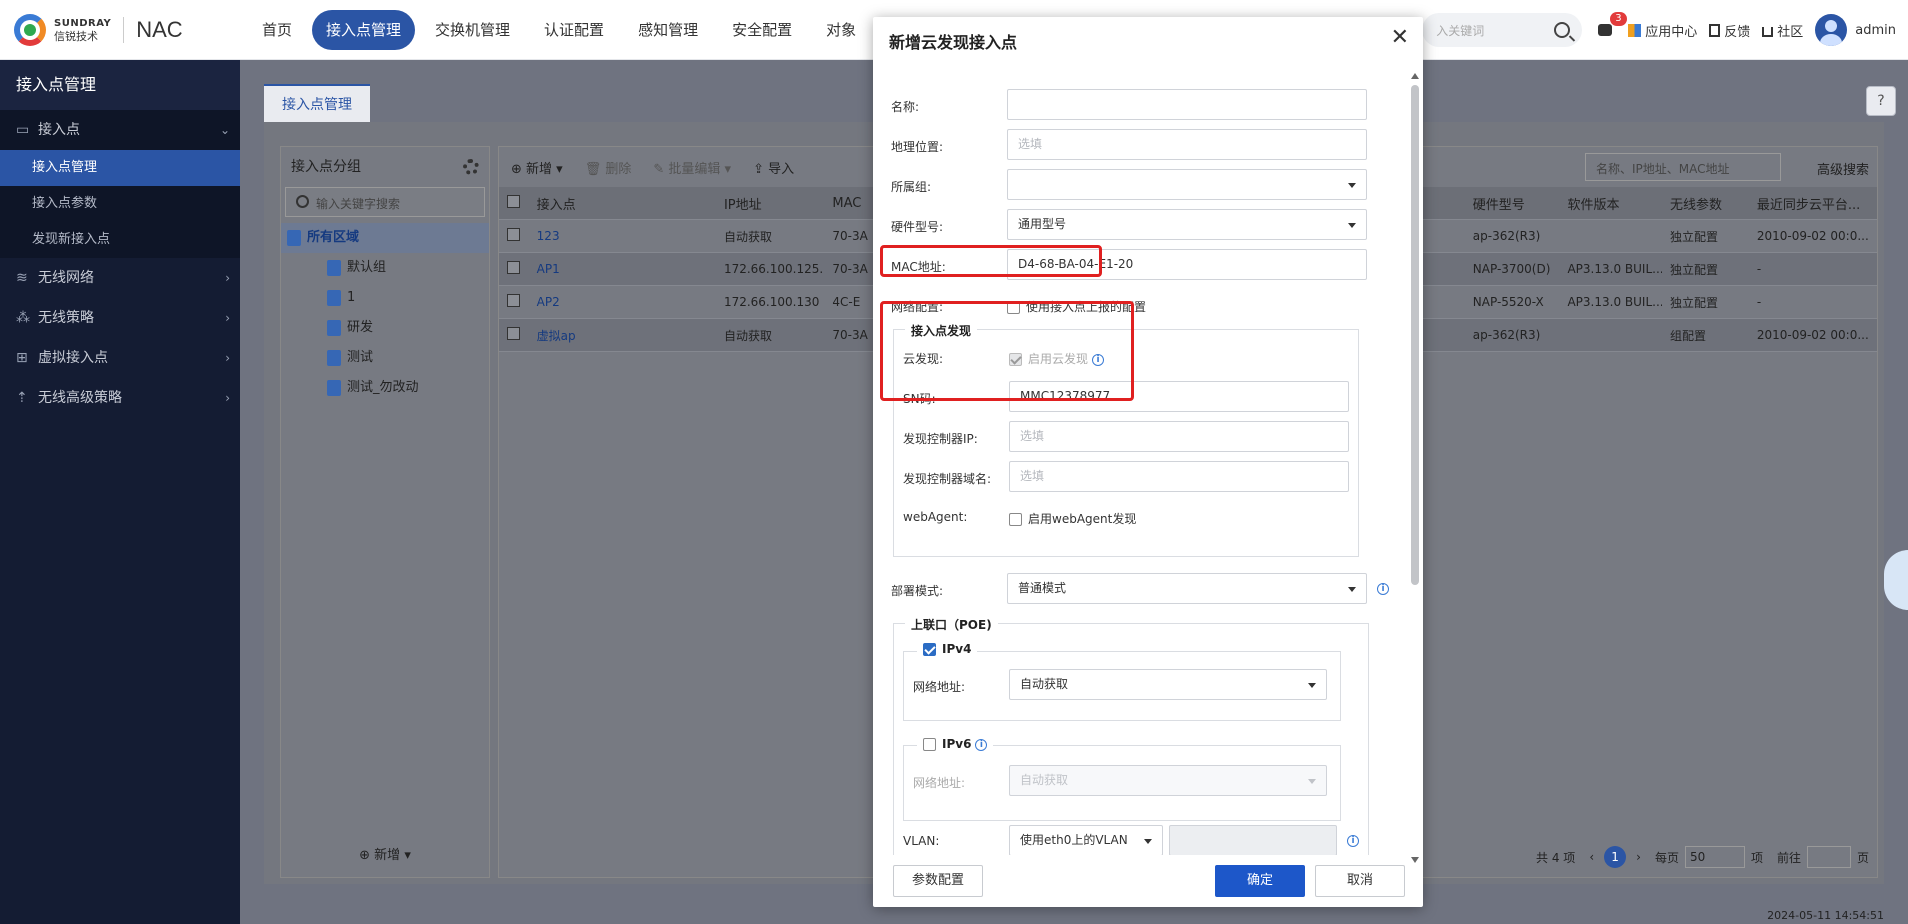 This screenshot has width=1908, height=924. Describe the element at coordinates (1072, 518) in the screenshot. I see `webagent-option: 启用webAgent发现` at that location.